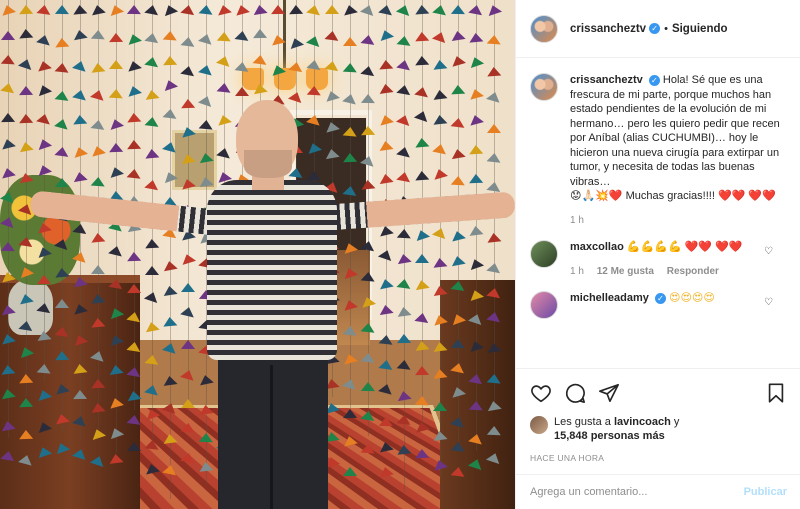  Describe the element at coordinates (625, 271) in the screenshot. I see `comment-likes: 12 Me gusta` at that location.